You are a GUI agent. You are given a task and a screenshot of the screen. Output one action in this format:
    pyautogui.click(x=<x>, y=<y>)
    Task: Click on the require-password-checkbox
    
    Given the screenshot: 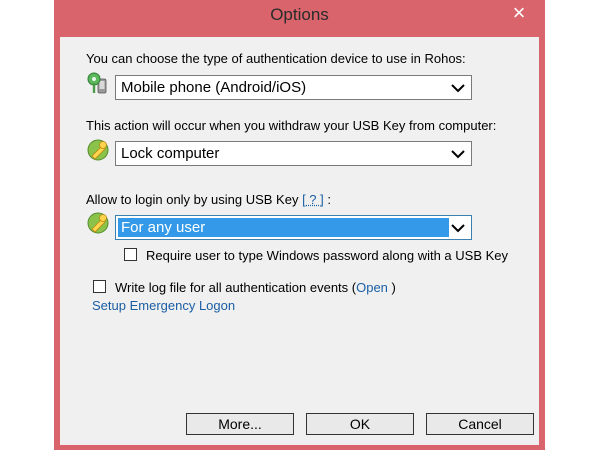 What is the action you would take?
    pyautogui.click(x=130, y=254)
    